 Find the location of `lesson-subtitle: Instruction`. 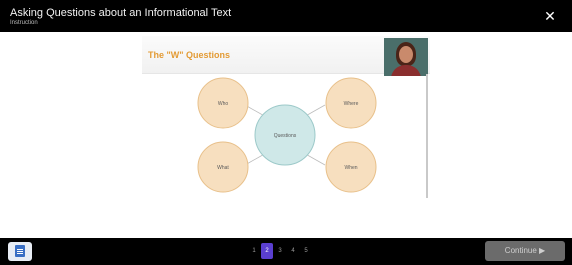

lesson-subtitle: Instruction is located at coordinates (24, 23).